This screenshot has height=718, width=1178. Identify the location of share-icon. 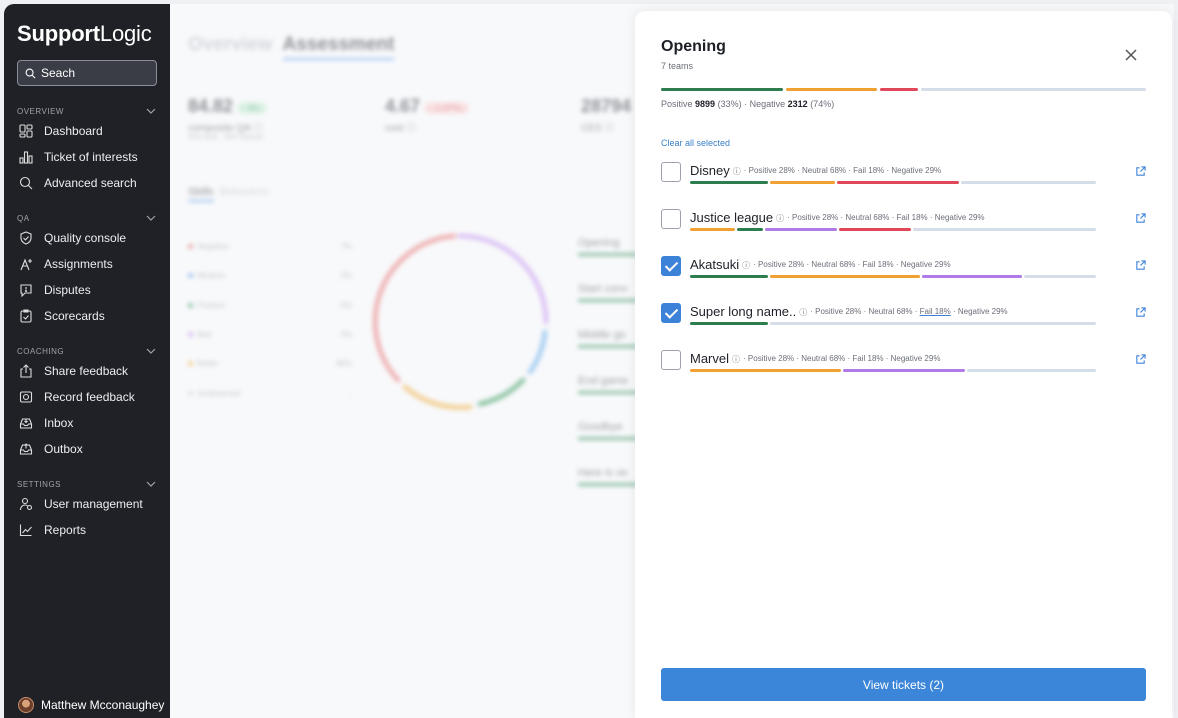
(26, 371).